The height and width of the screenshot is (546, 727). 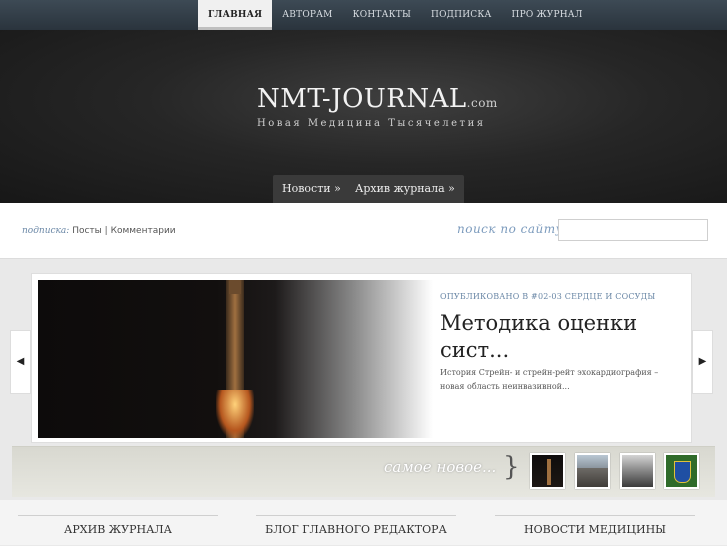 What do you see at coordinates (547, 296) in the screenshot?
I see `featured-meta: ОПУБЛИКОВАНО В #02-03 СЕРДЦЕ И СОСУДЫ` at bounding box center [547, 296].